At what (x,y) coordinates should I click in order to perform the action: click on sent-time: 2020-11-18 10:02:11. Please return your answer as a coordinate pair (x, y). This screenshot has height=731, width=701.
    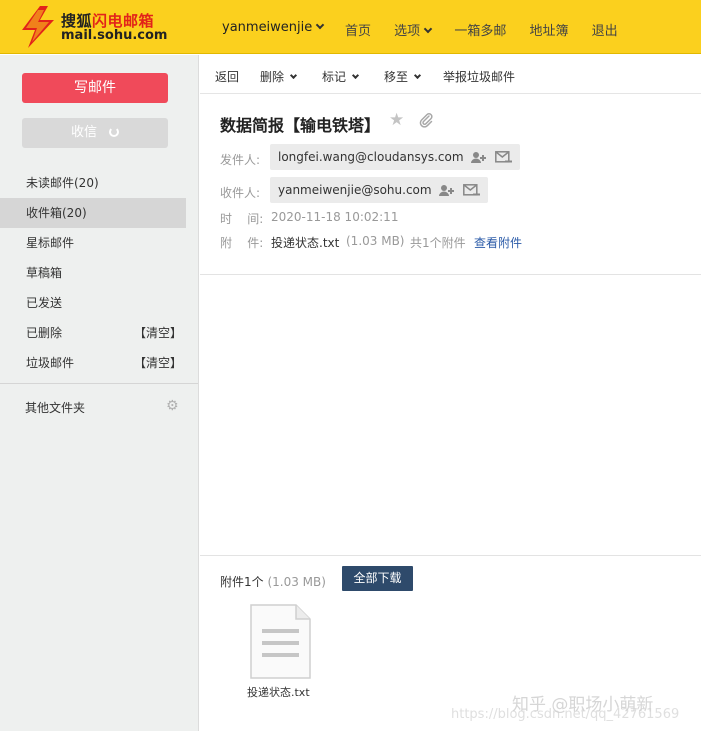
    Looking at the image, I should click on (335, 217).